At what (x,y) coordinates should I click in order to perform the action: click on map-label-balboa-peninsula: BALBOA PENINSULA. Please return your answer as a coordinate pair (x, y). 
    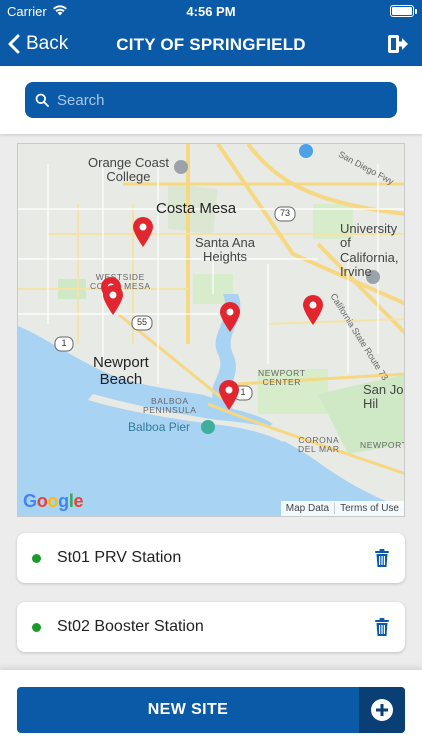
    Looking at the image, I should click on (170, 406).